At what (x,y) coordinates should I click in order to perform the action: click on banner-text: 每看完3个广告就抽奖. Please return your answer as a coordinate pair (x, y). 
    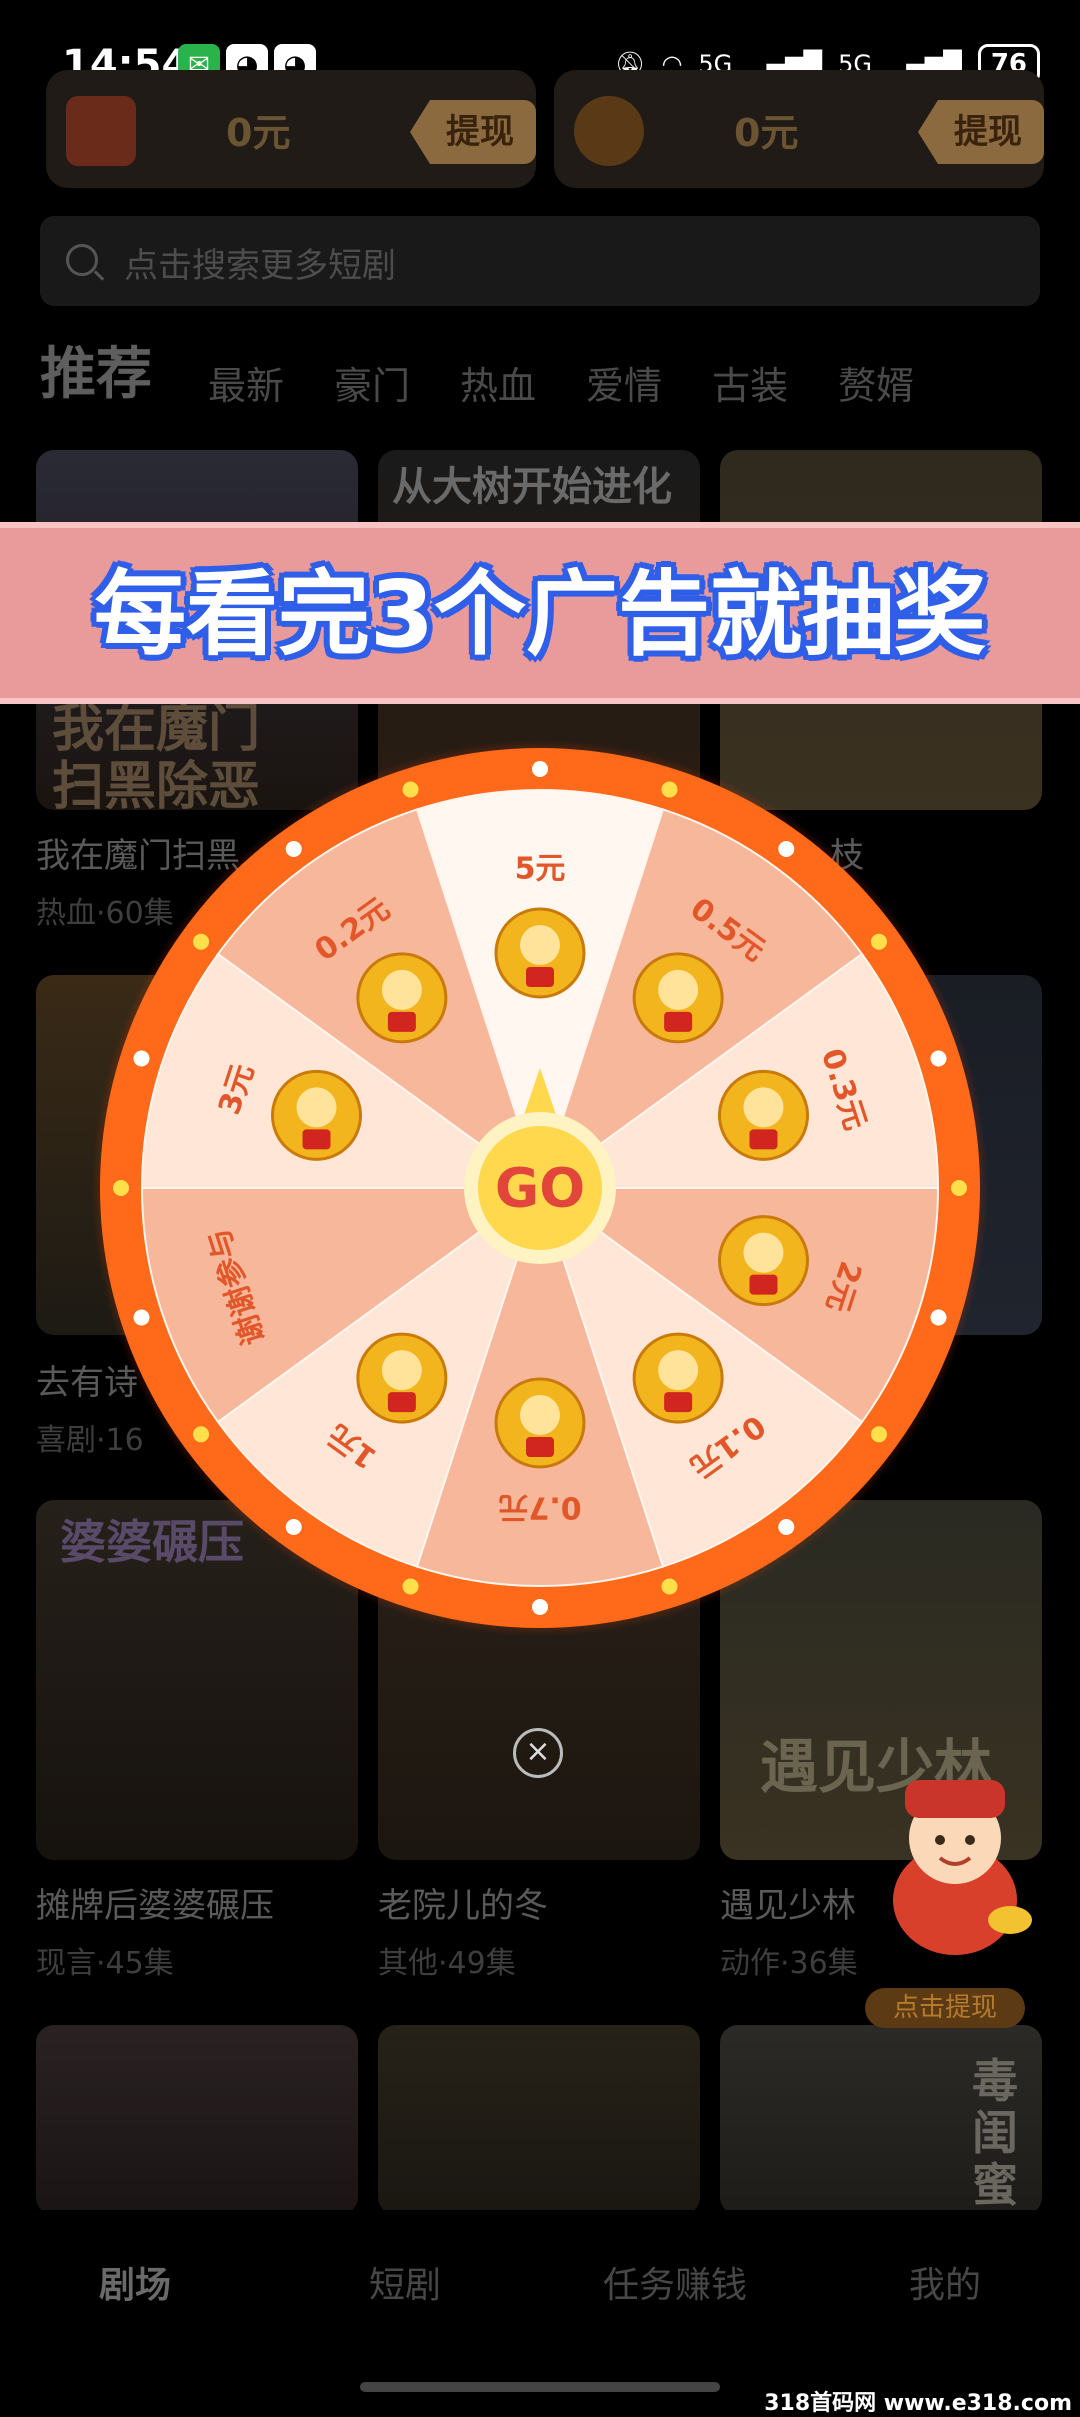
    Looking at the image, I should click on (539, 614).